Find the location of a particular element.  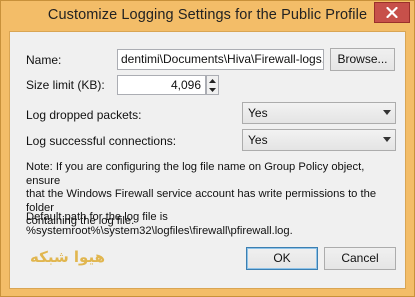

default-path-line: Default path for the log file is is located at coordinates (97, 217).